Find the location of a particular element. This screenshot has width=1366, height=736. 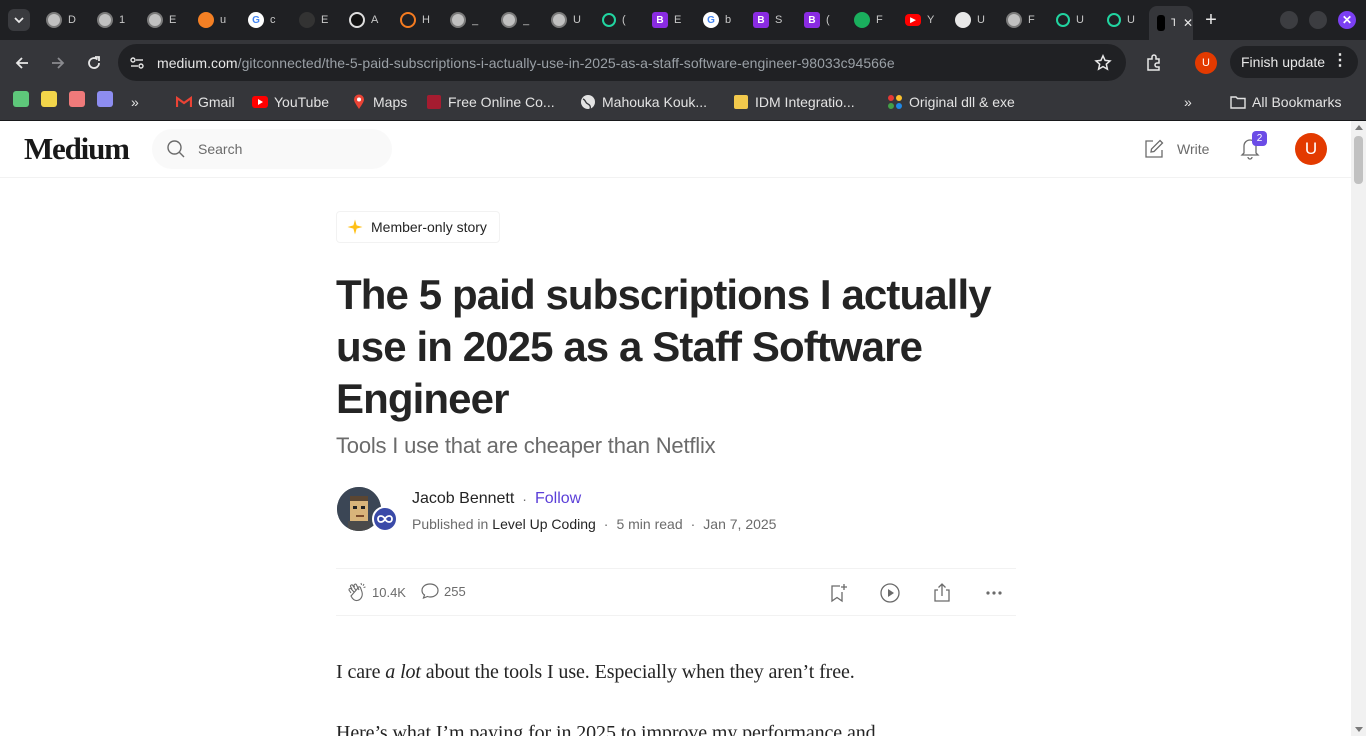

stack-icon is located at coordinates (206, 20).